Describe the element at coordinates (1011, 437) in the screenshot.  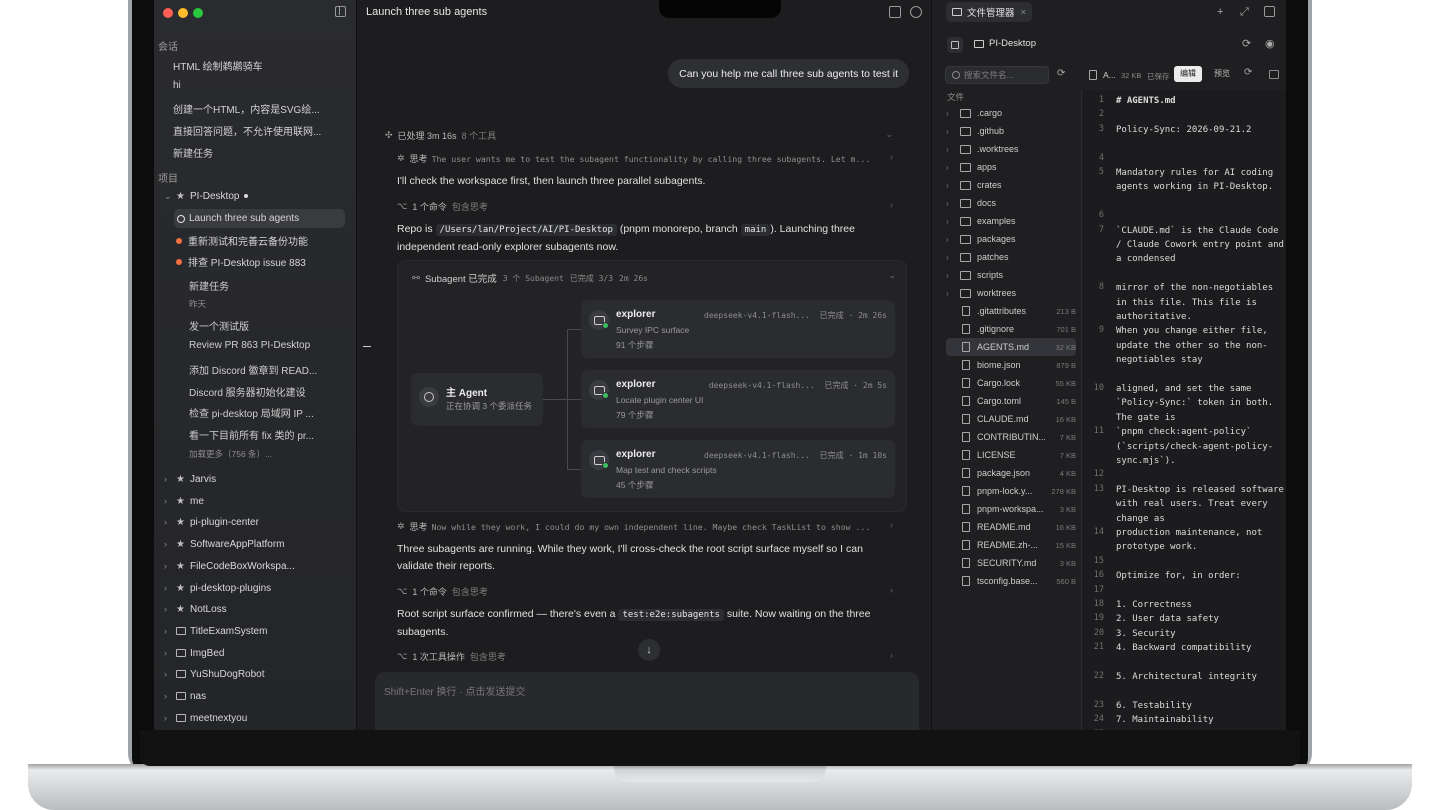
I see `file-item: CONTRIBUTIN... 7 KB` at that location.